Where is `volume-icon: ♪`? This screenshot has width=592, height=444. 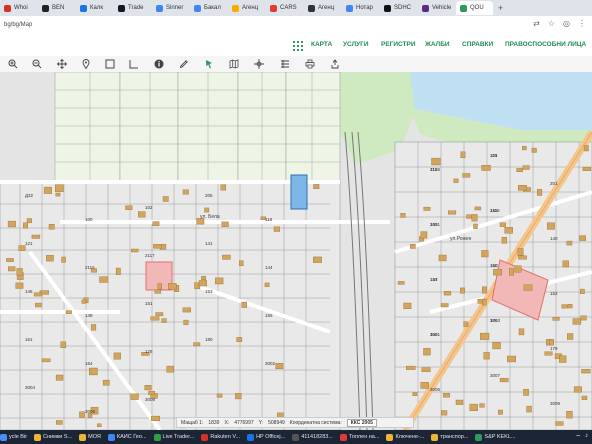
volume-icon: ♪ is located at coordinates (586, 437).